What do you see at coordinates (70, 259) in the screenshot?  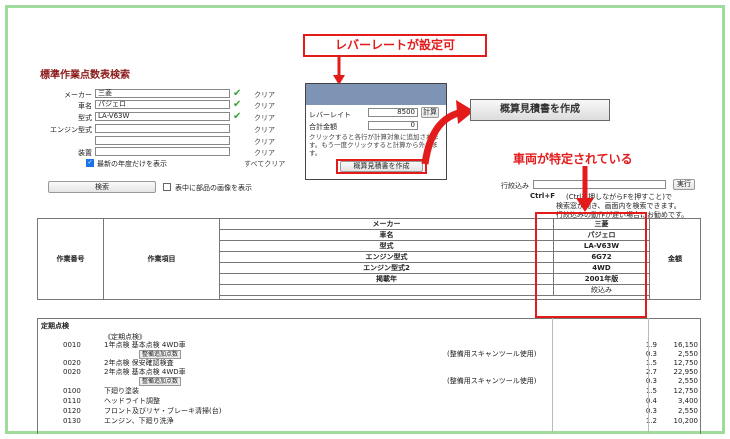 I see `col-work-no: 作業番号` at bounding box center [70, 259].